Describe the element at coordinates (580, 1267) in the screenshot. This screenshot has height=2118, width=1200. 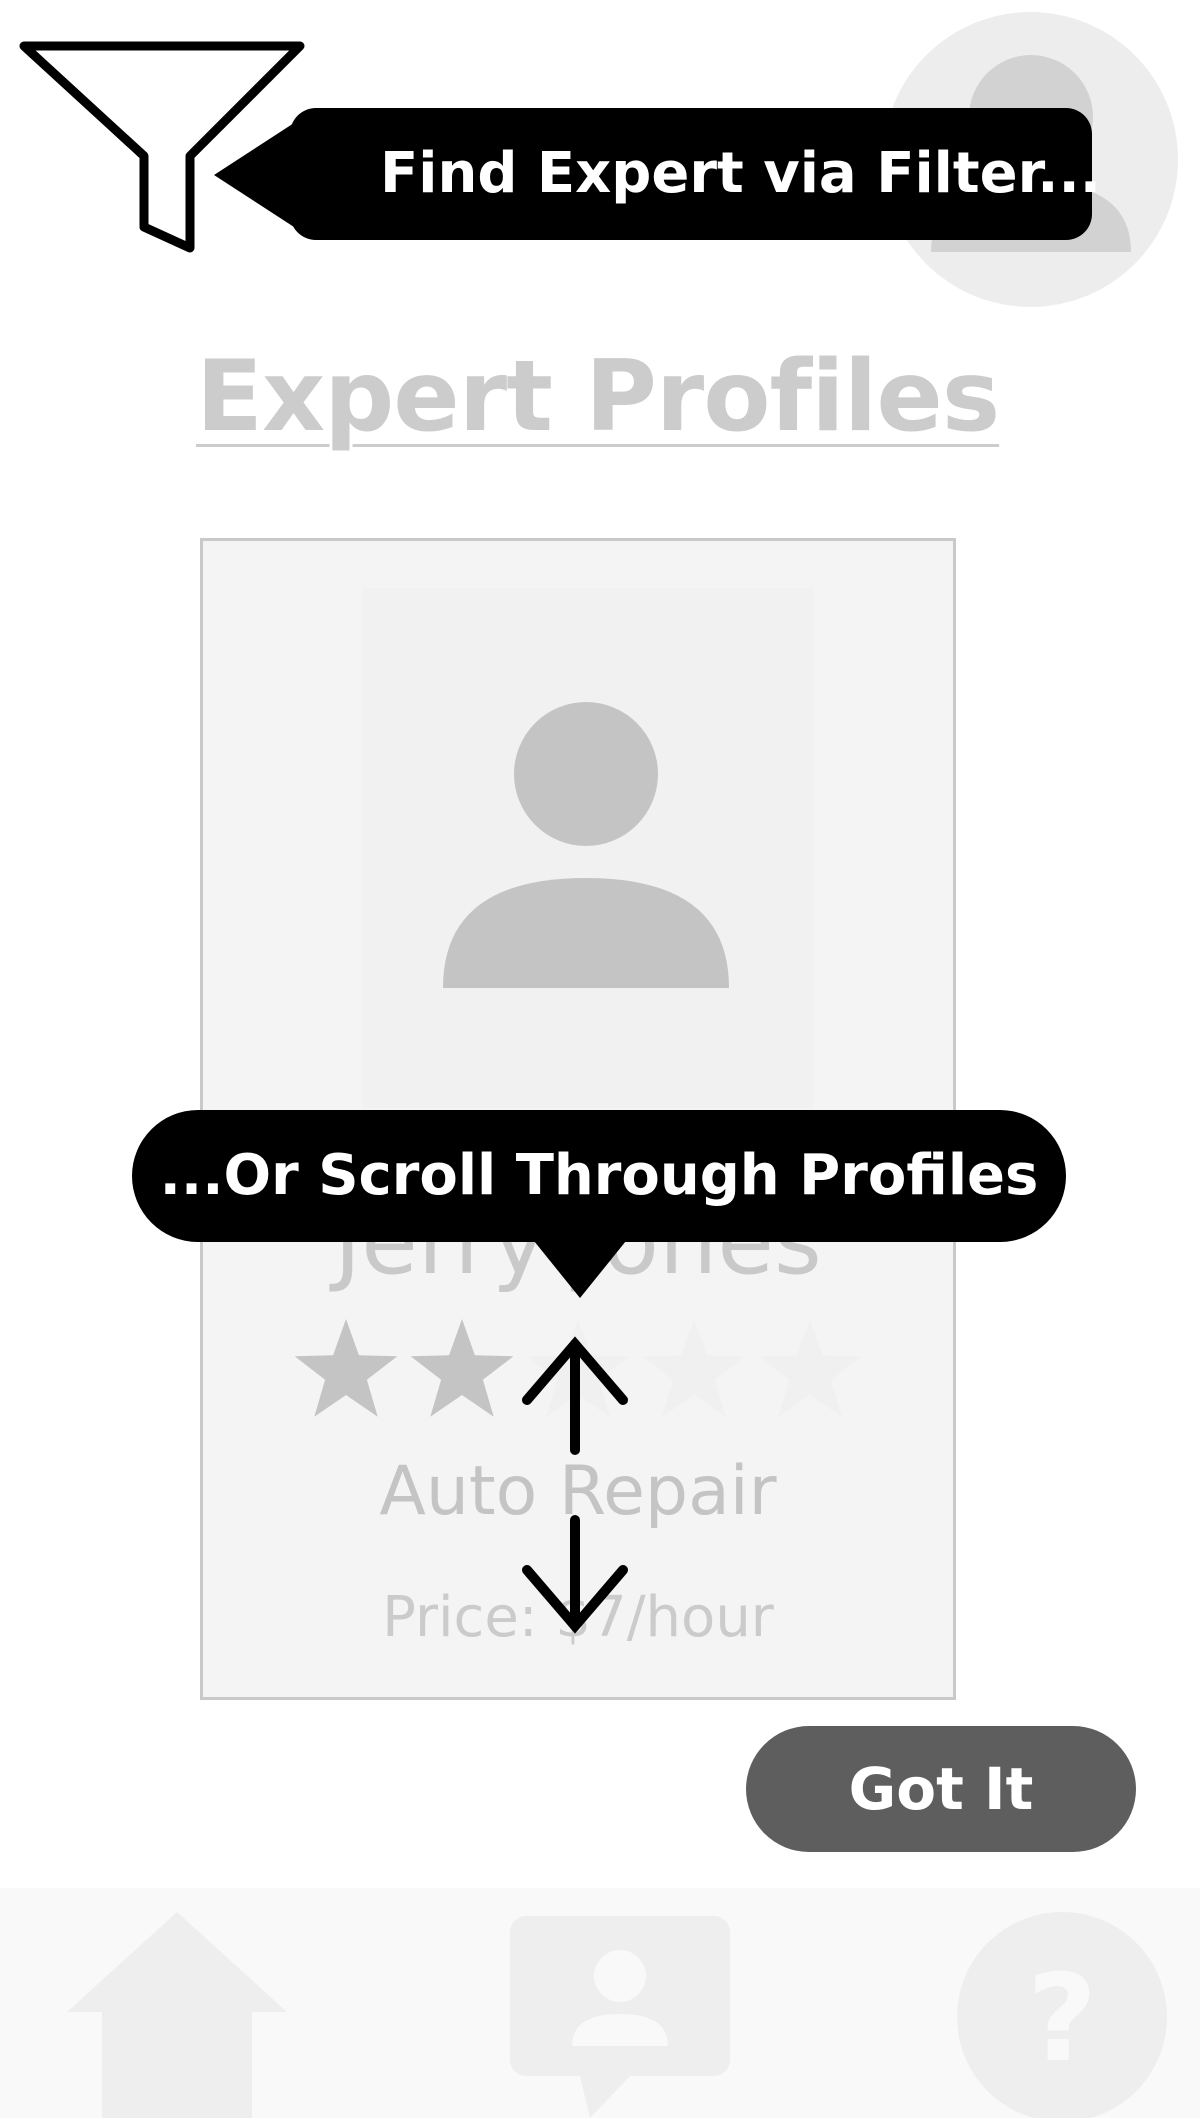
I see `tooltip-pointer` at that location.